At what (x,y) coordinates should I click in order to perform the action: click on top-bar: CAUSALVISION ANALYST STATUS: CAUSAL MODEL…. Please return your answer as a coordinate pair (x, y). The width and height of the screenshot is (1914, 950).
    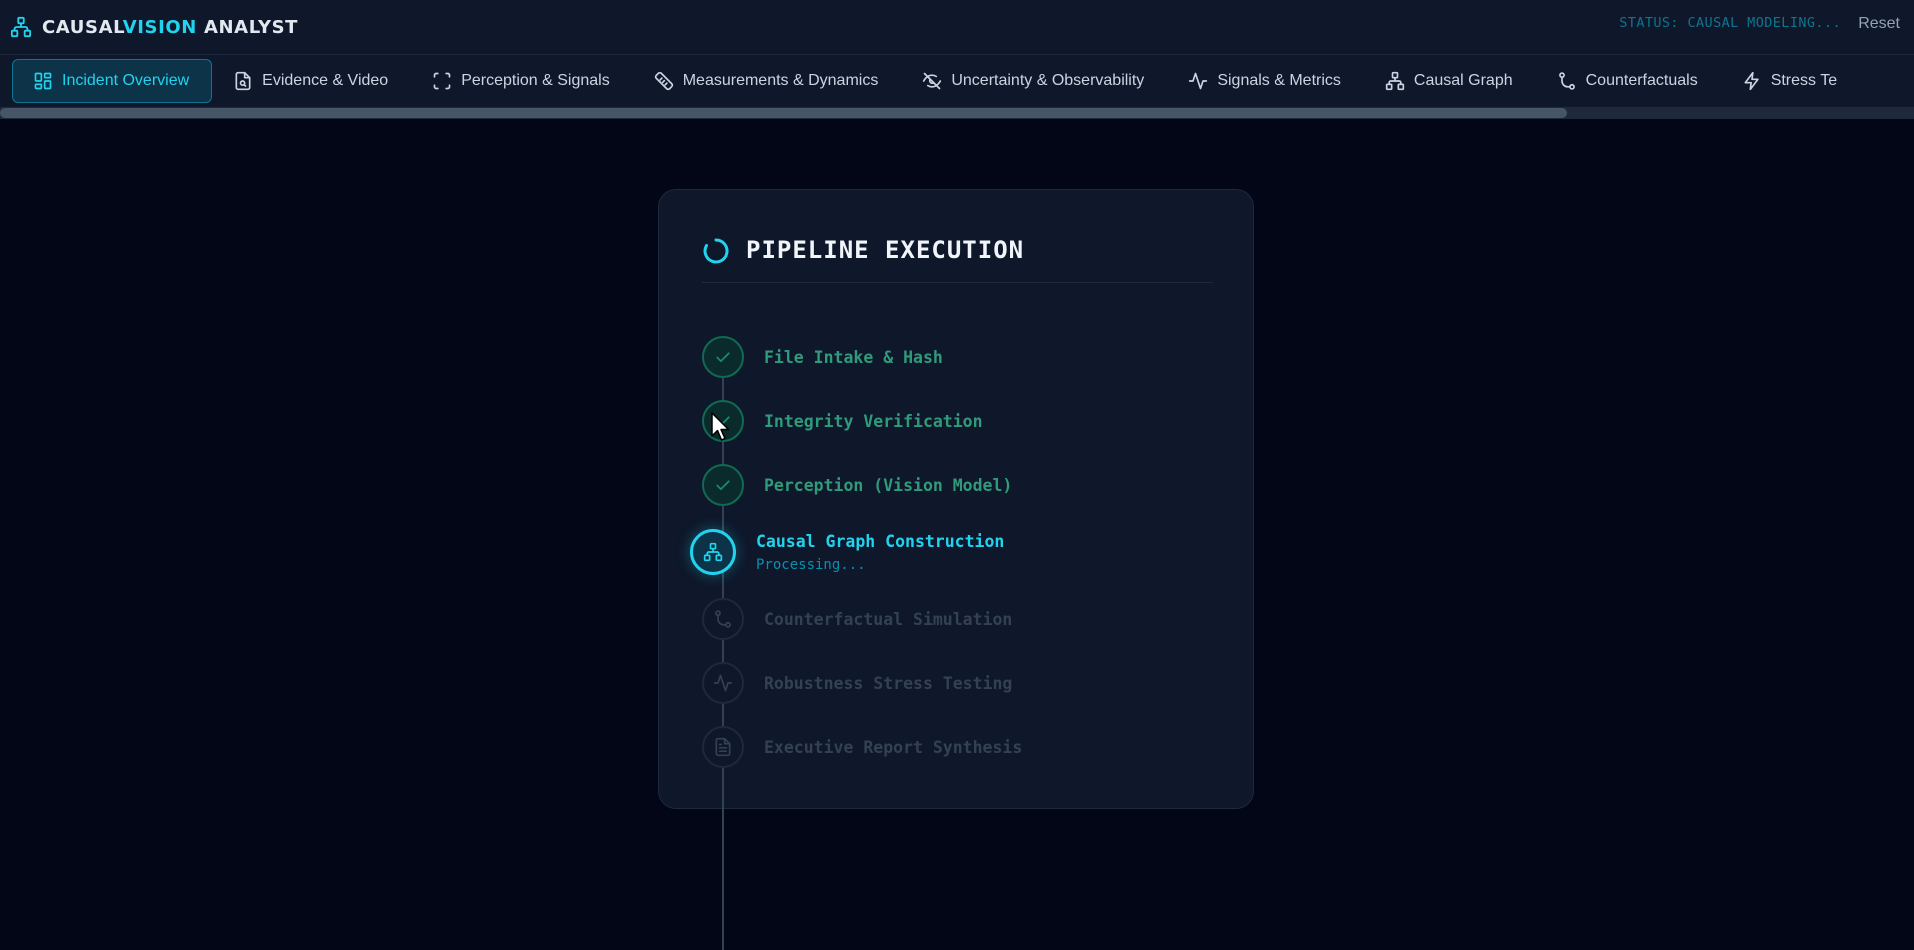
    Looking at the image, I should click on (957, 27).